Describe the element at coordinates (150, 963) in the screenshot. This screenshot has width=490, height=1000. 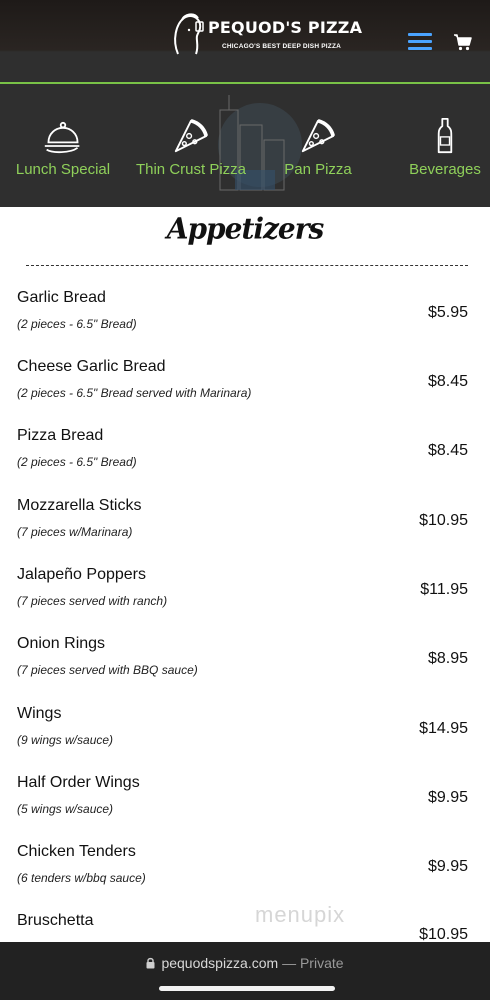
I see `lock-icon` at that location.